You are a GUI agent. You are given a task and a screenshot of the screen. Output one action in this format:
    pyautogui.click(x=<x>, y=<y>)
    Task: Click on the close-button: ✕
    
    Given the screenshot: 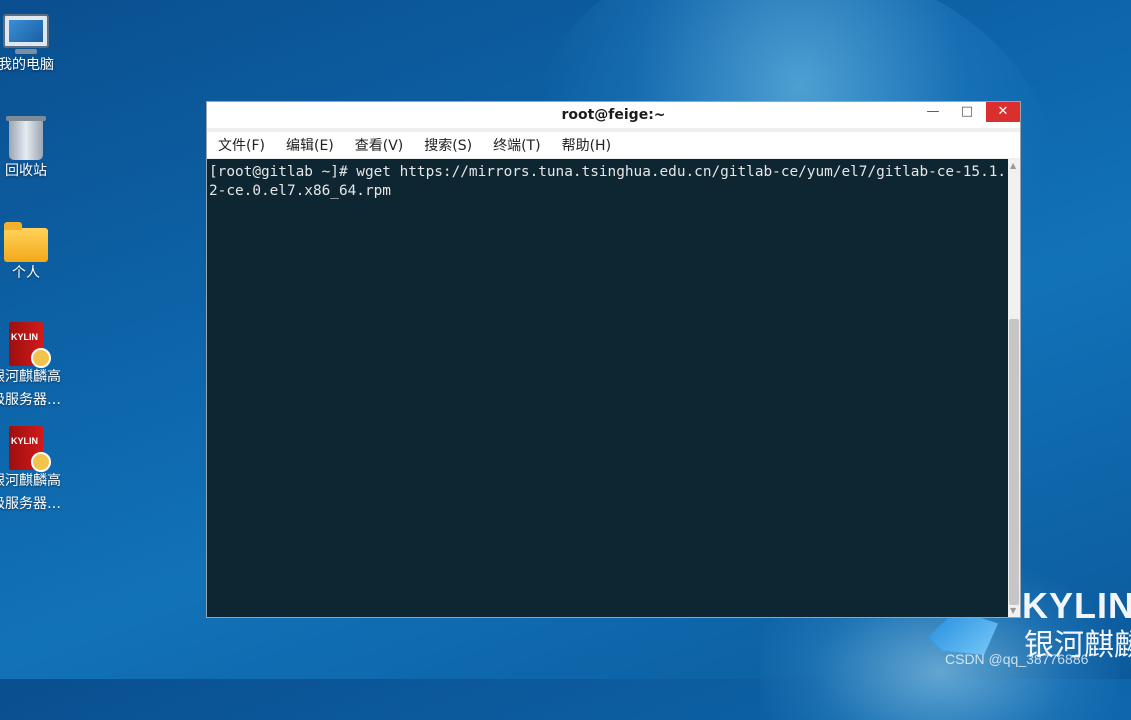 What is the action you would take?
    pyautogui.click(x=1003, y=112)
    